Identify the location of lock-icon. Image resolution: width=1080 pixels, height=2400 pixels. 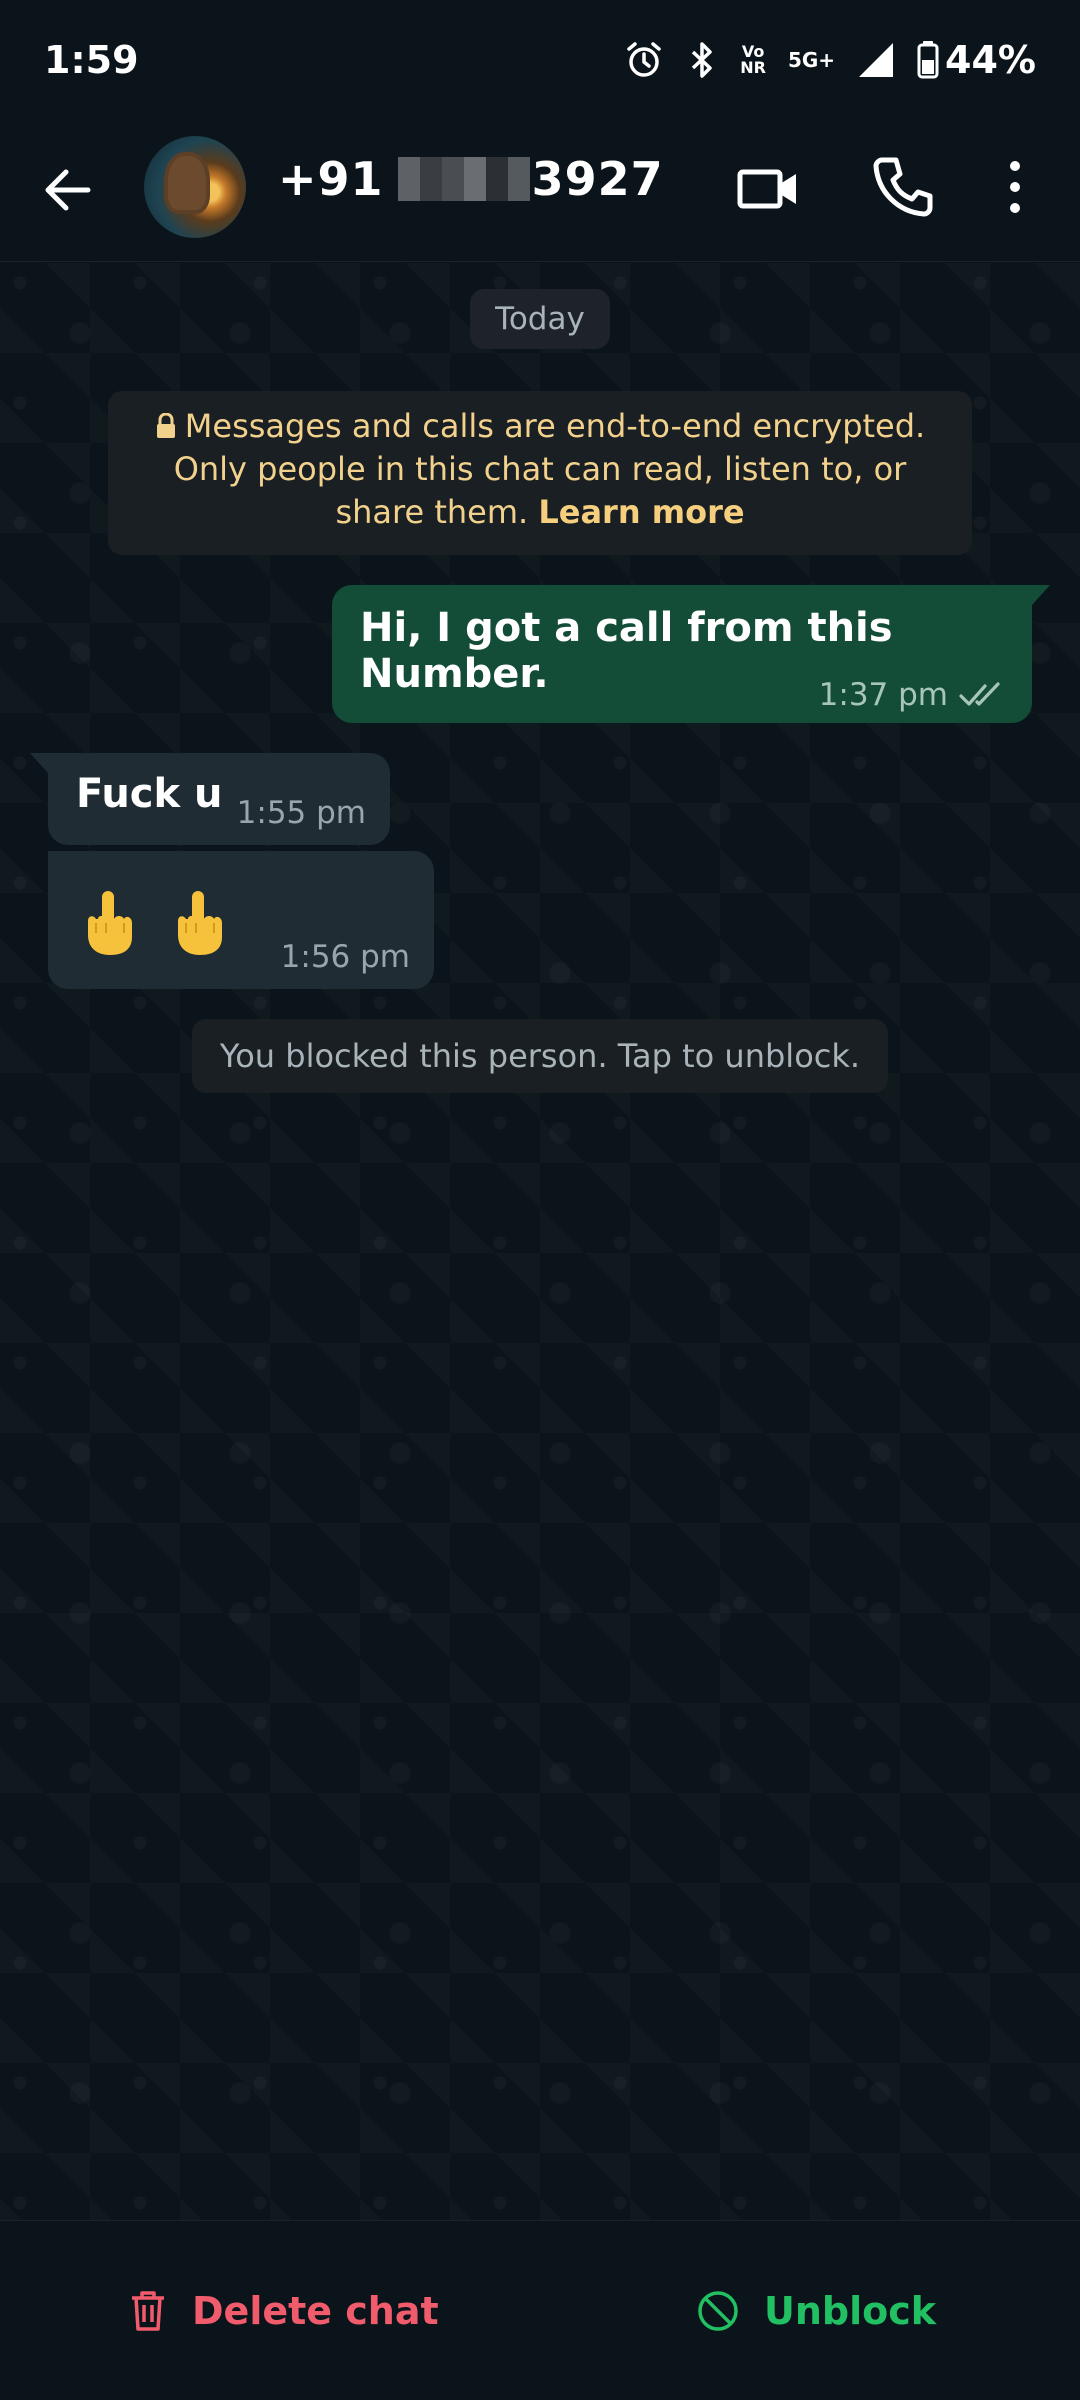
(165, 425).